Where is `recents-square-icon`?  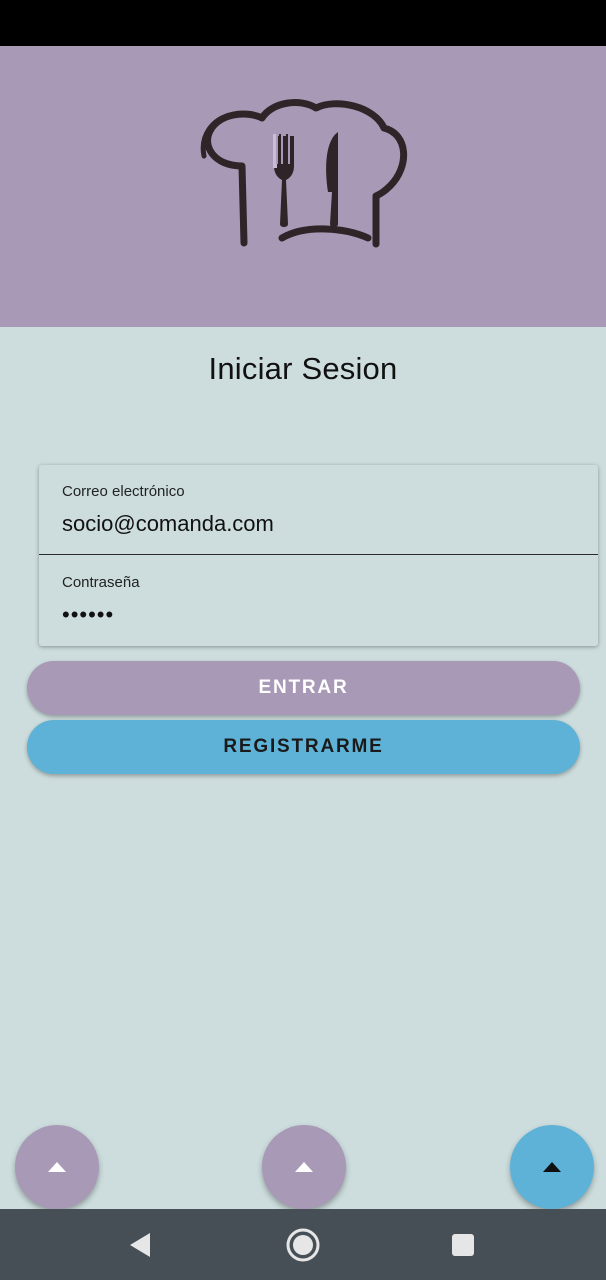
recents-square-icon is located at coordinates (463, 1245).